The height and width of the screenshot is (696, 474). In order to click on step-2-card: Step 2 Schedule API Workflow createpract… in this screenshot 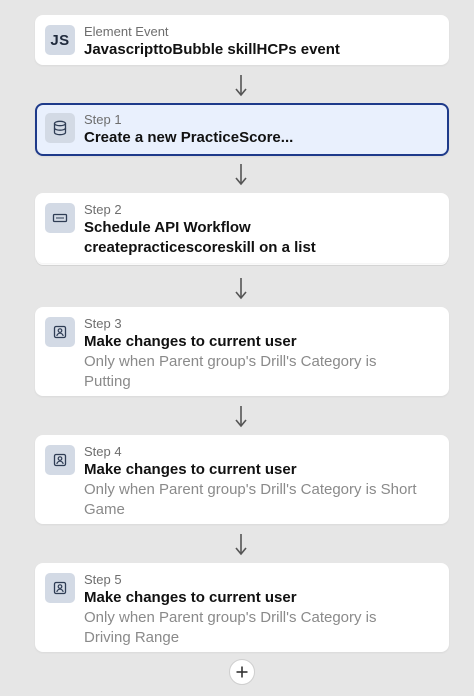, I will do `click(242, 228)`.